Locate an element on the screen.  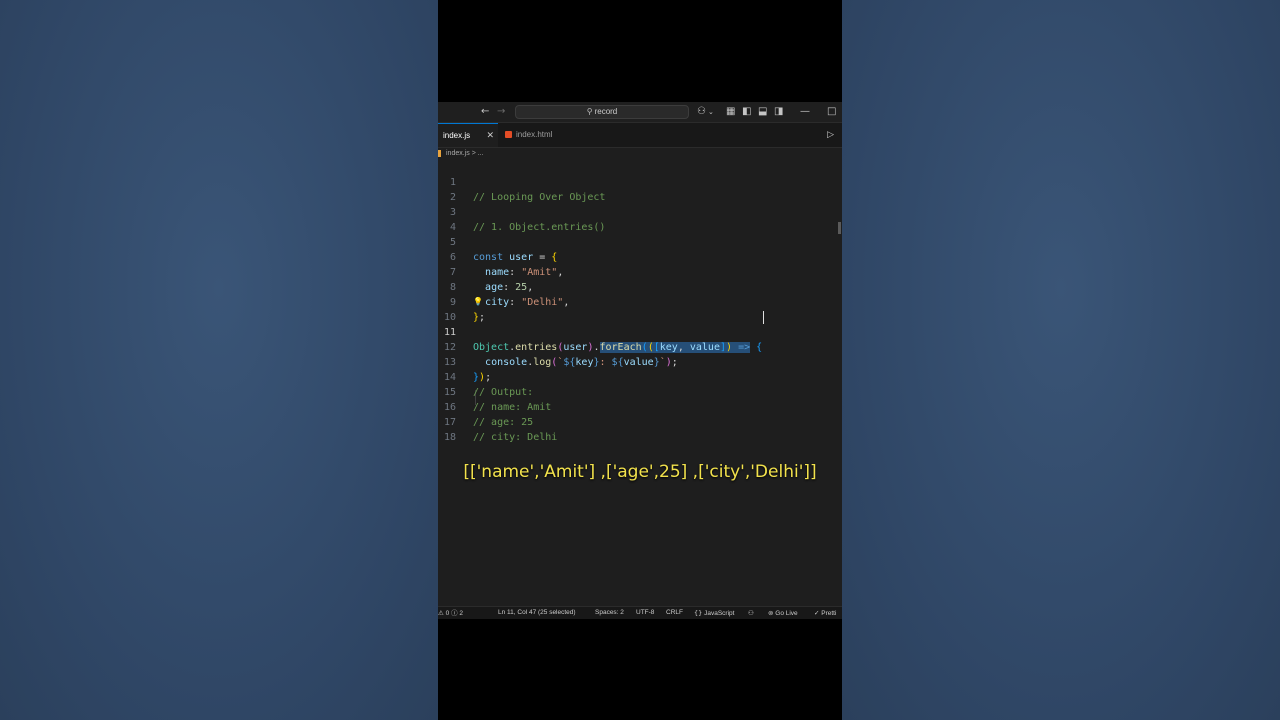
warning-icon: ⚠ is located at coordinates (441, 613).